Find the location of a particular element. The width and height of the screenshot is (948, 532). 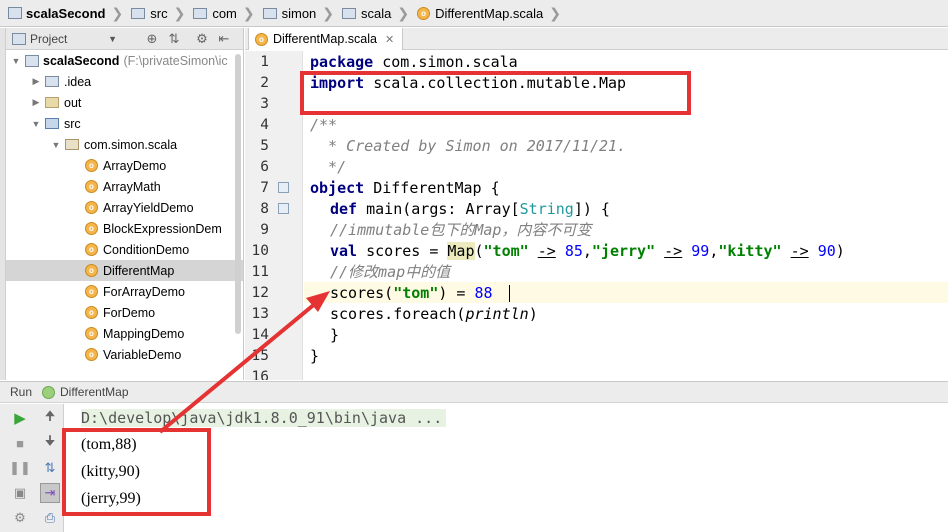

tree-item-fordemo: o ForDemo is located at coordinates (124, 312).